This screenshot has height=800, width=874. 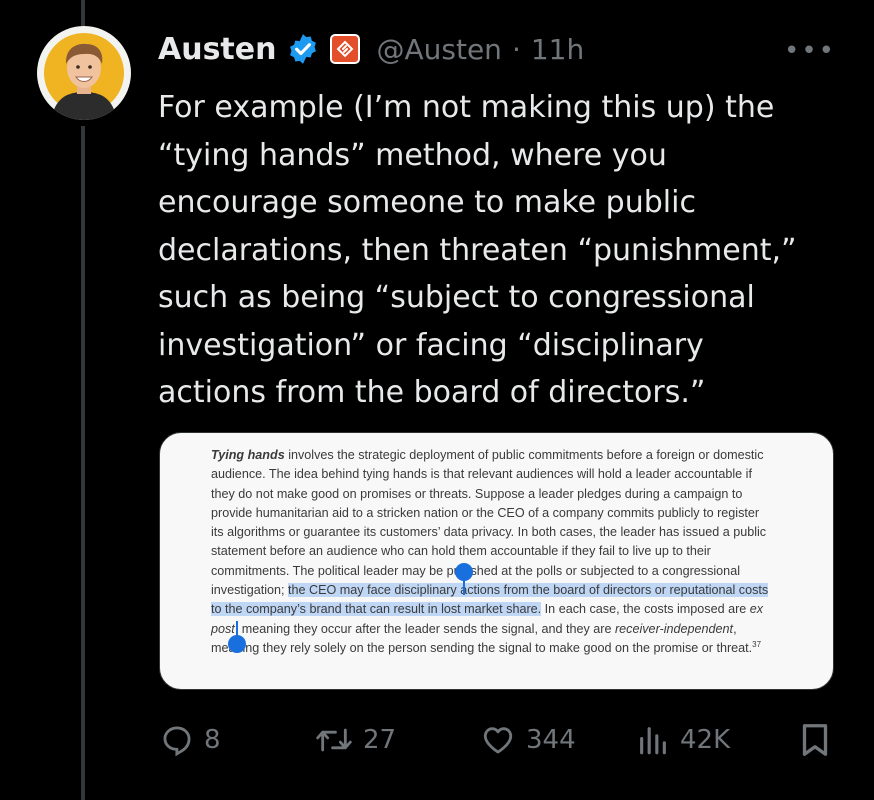 What do you see at coordinates (438, 49) in the screenshot?
I see `post-handle: @Austen` at bounding box center [438, 49].